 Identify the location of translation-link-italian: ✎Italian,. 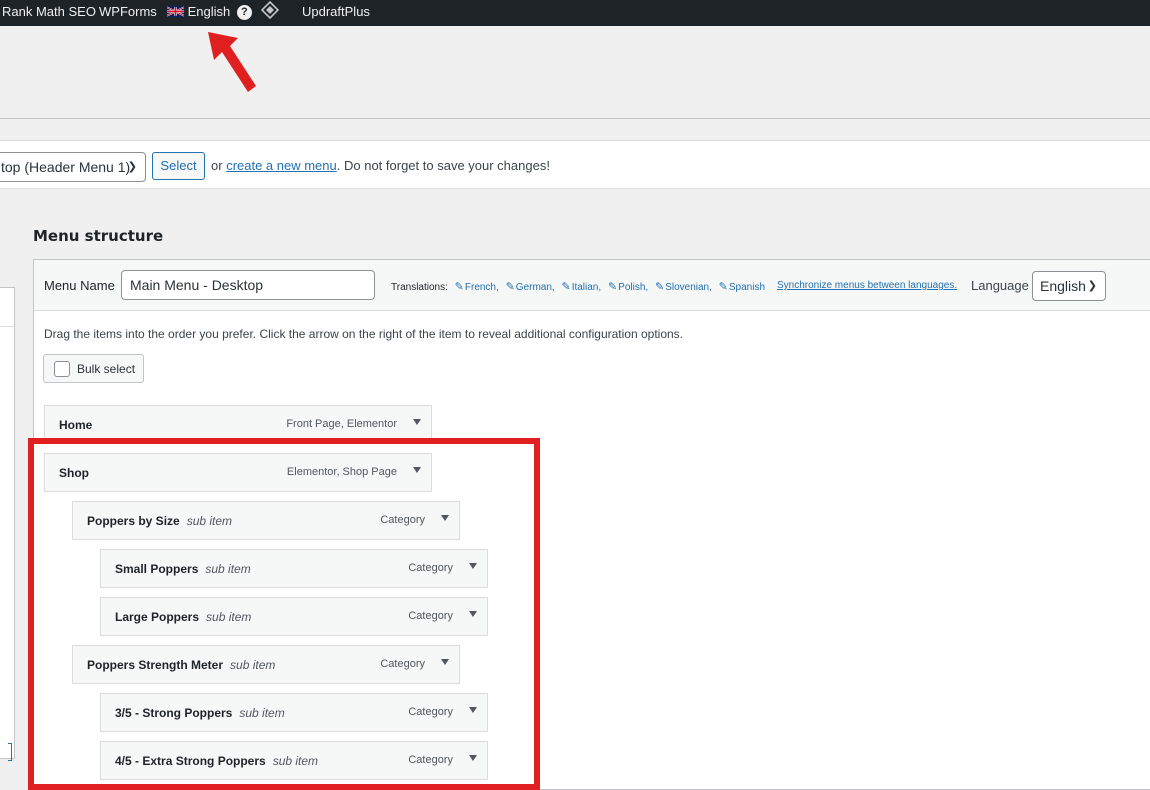
(581, 287).